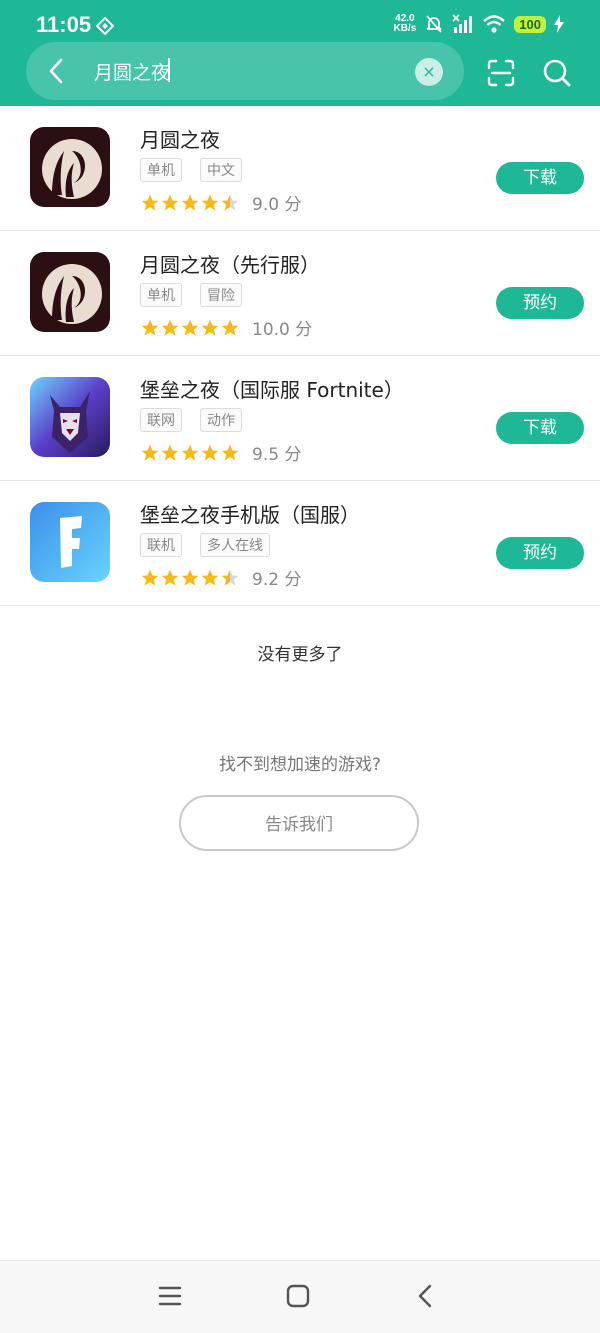 The height and width of the screenshot is (1333, 600). Describe the element at coordinates (300, 543) in the screenshot. I see `list-item: 堡垒之夜手机版（国服） 联机 多人在线 9.2 分 预约` at that location.